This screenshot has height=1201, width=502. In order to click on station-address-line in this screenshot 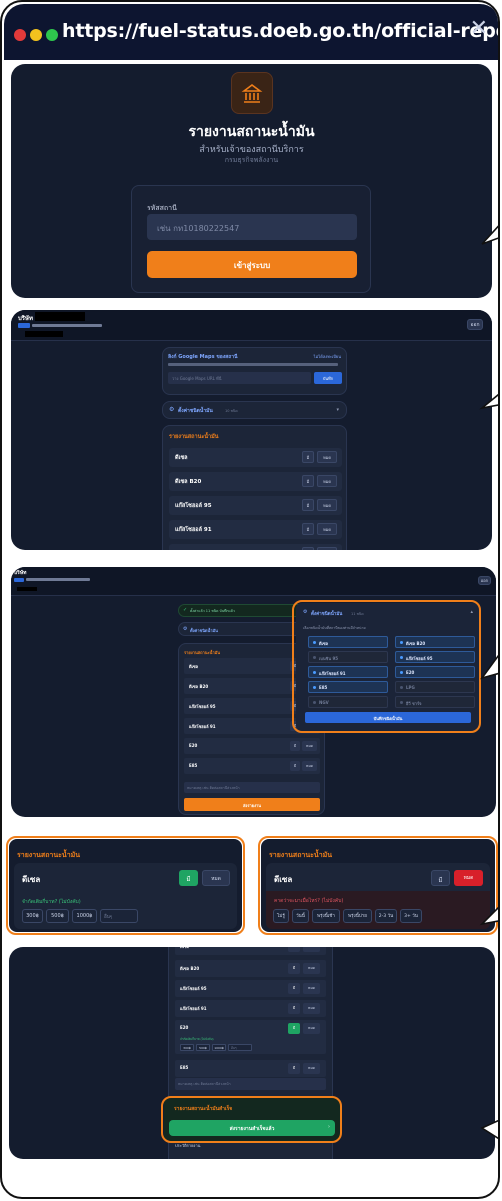, I will do `click(58, 579)`.